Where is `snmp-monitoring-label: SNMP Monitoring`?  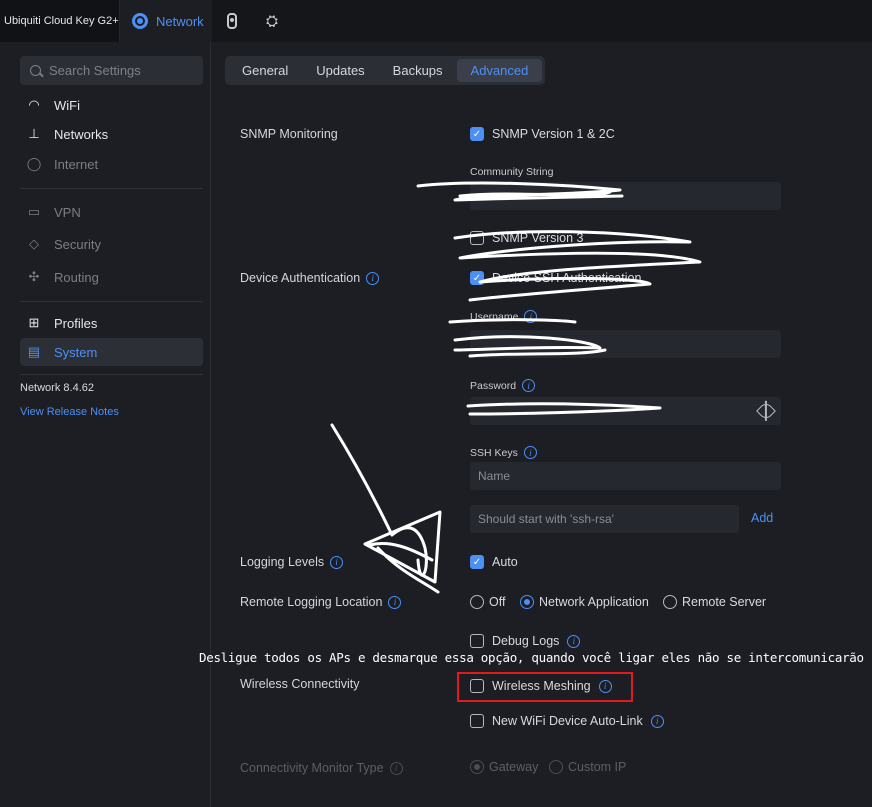 snmp-monitoring-label: SNMP Monitoring is located at coordinates (289, 134).